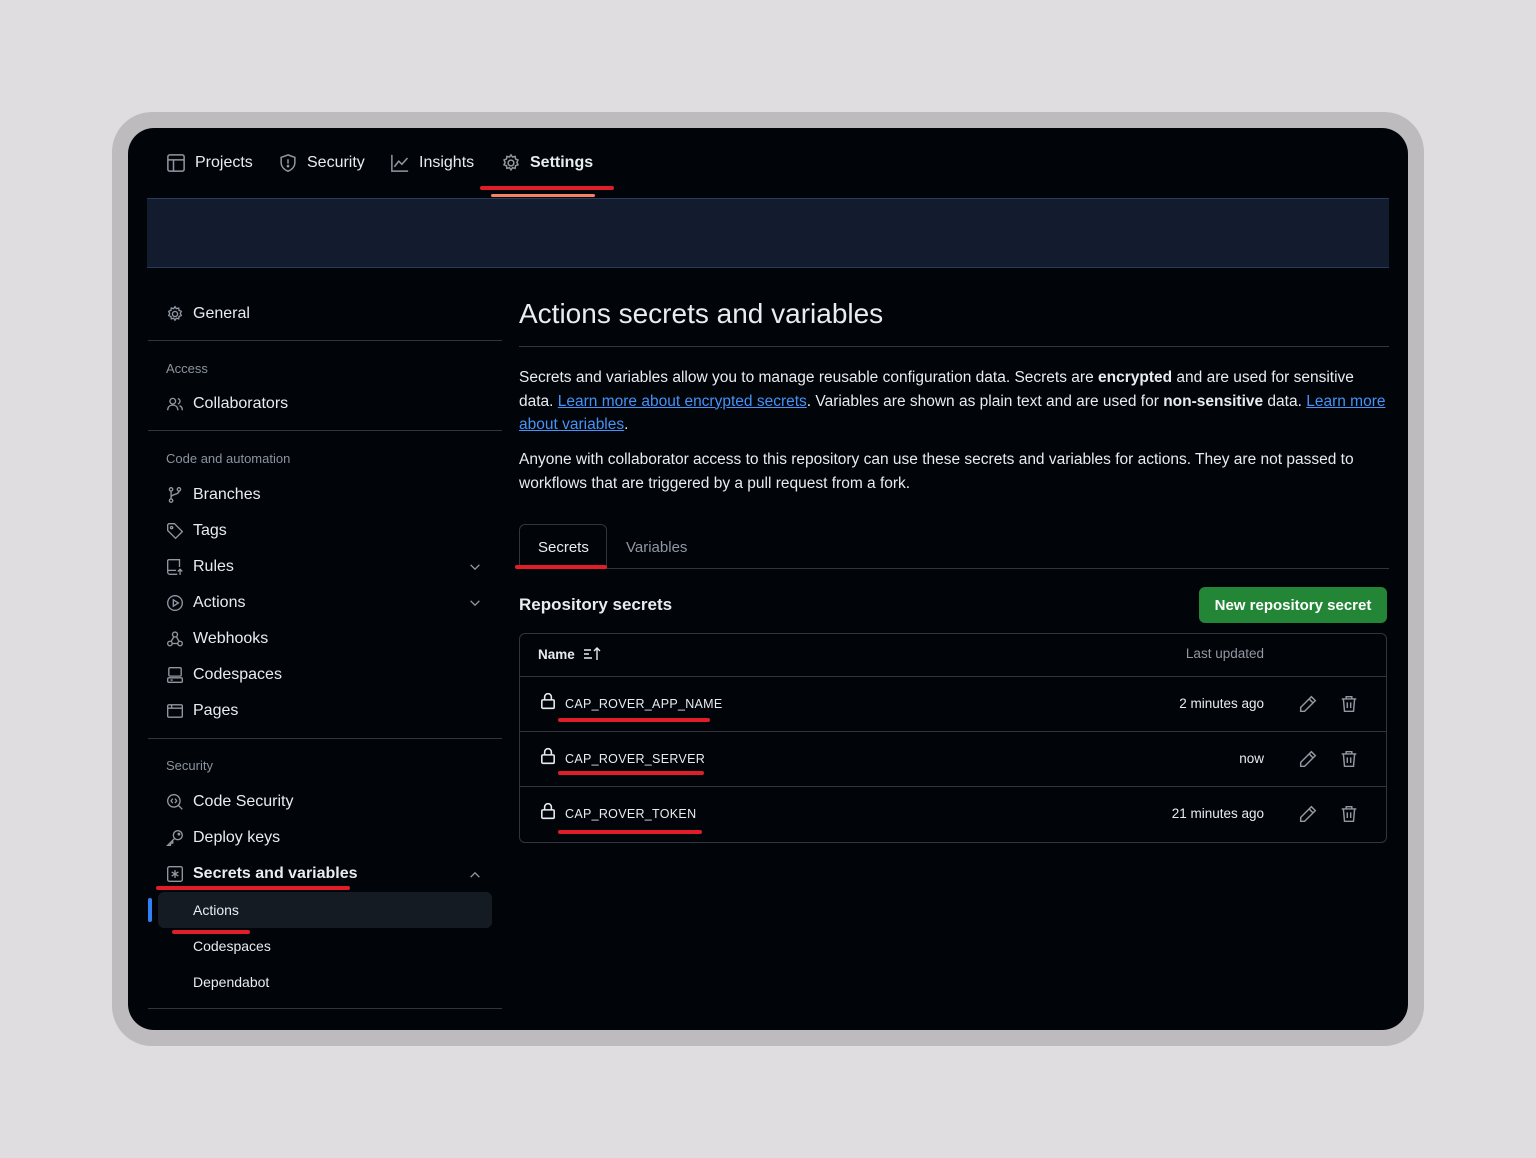 Image resolution: width=1536 pixels, height=1158 pixels. What do you see at coordinates (175, 675) in the screenshot?
I see `codespaces-icon` at bounding box center [175, 675].